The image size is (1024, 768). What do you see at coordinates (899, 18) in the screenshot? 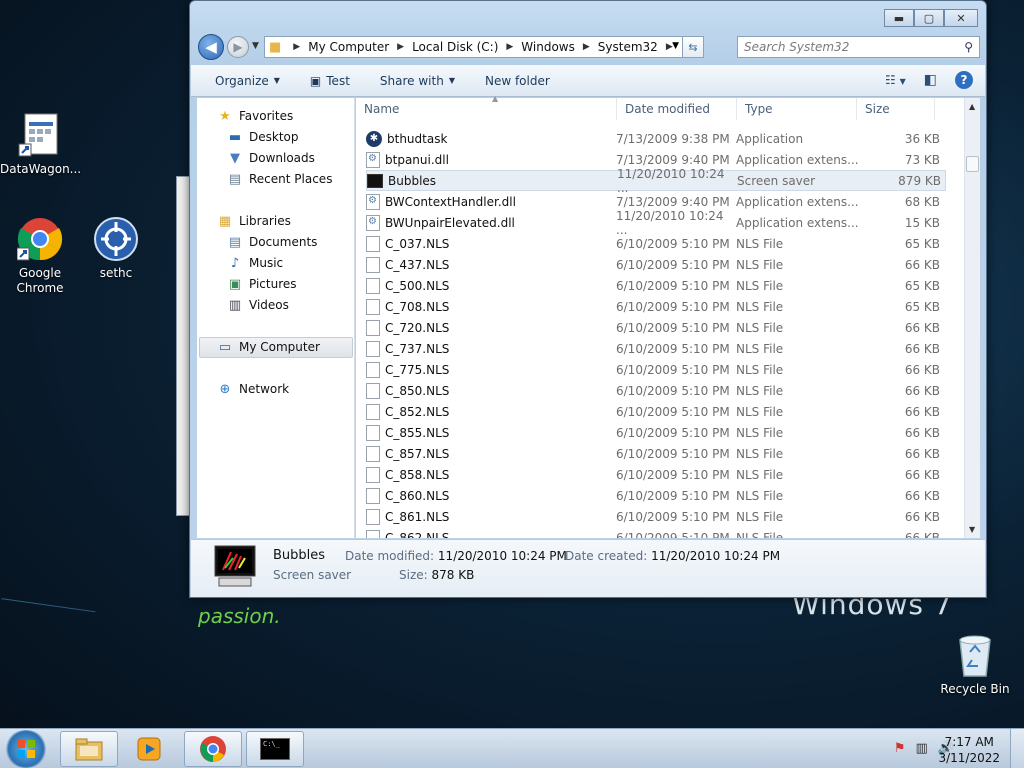
I see `minimize-button: ▬` at bounding box center [899, 18].